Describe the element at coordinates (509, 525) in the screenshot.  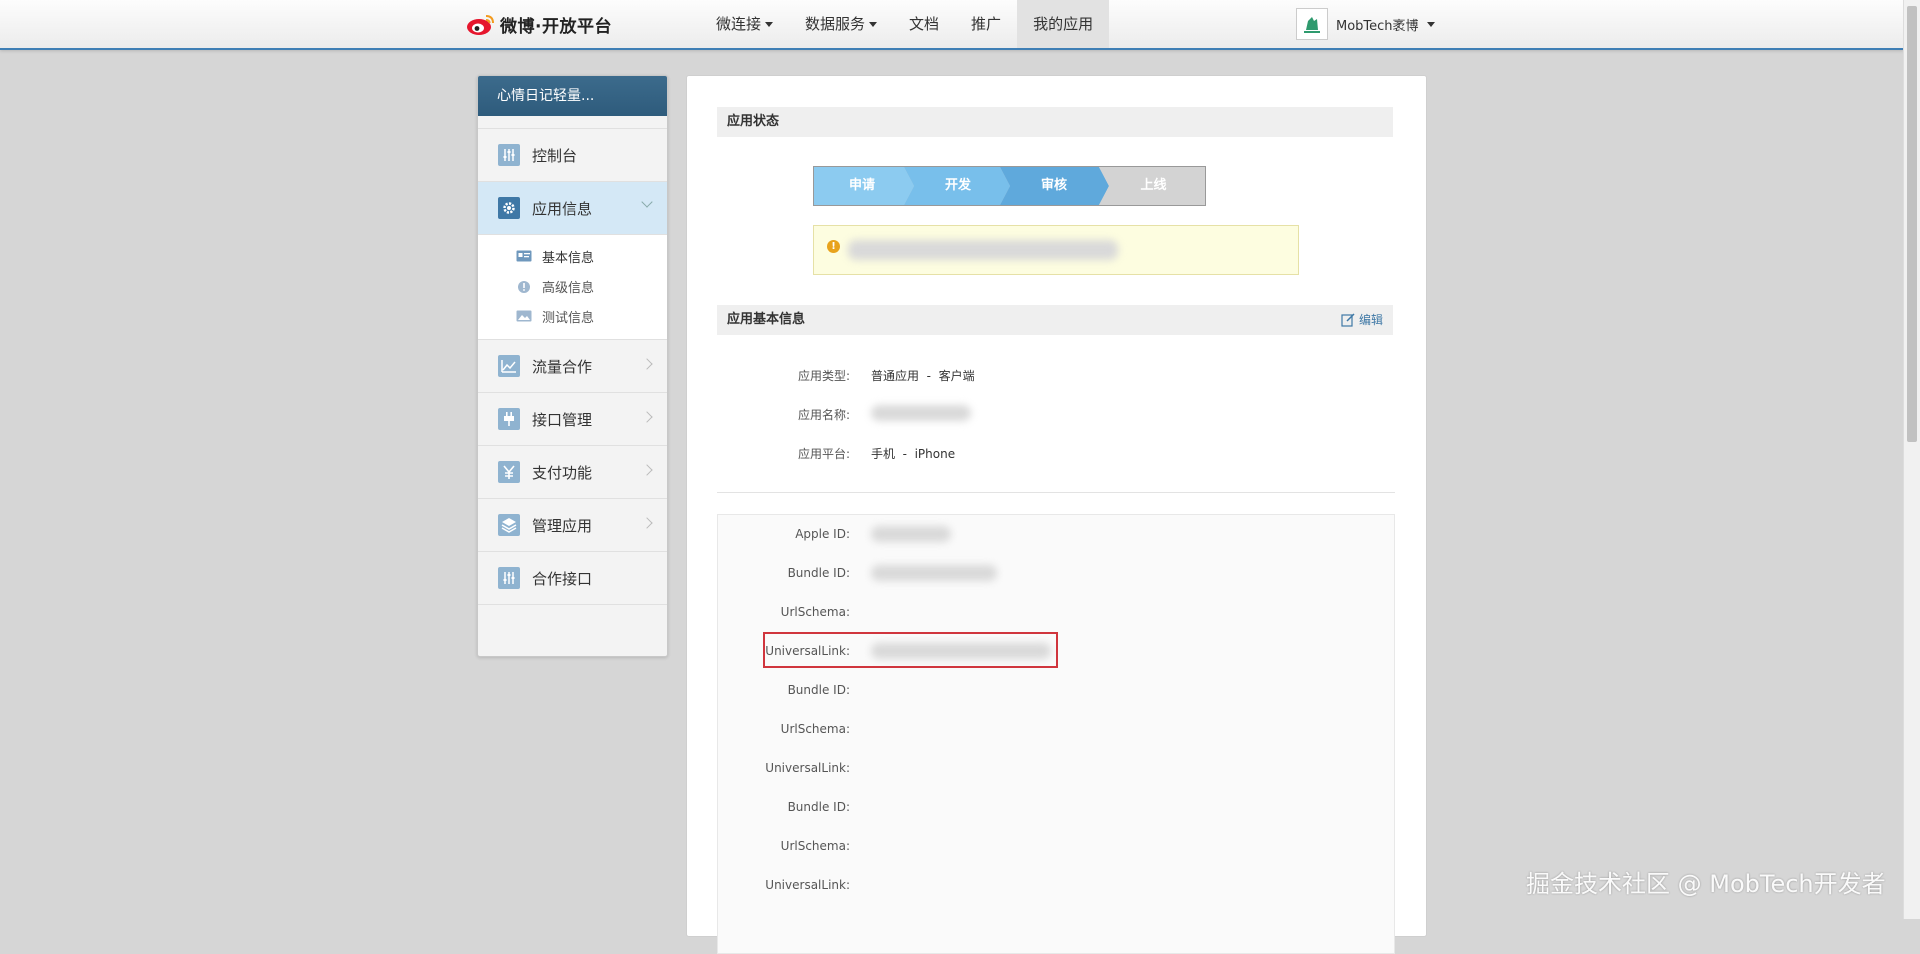
I see `layers-icon` at that location.